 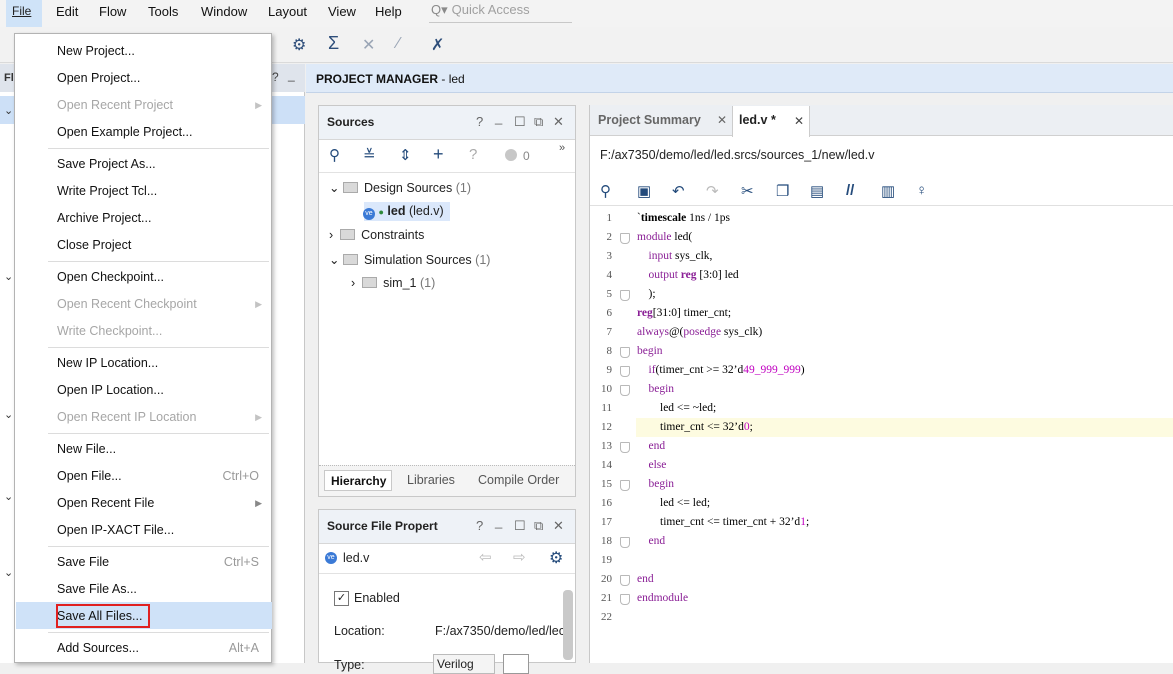 What do you see at coordinates (358, 480) in the screenshot?
I see `tab-hierarchy: Hierarchy` at bounding box center [358, 480].